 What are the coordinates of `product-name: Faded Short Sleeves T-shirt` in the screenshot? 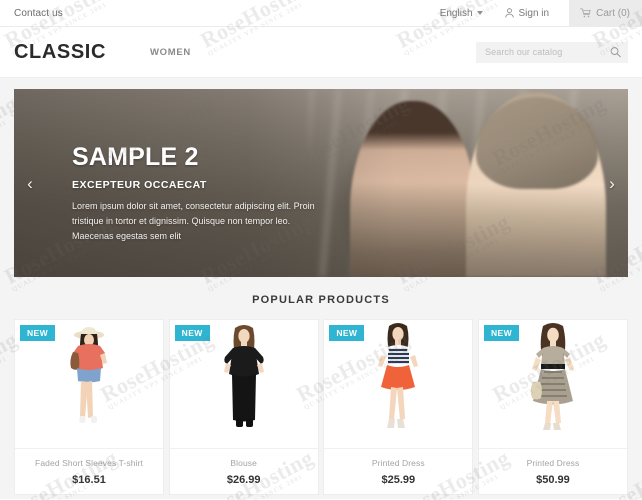 It's located at (89, 463).